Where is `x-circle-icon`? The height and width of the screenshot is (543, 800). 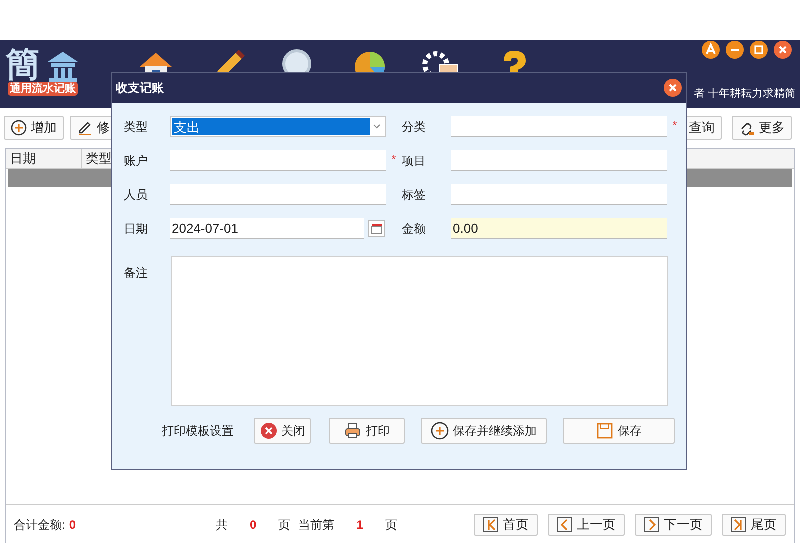 x-circle-icon is located at coordinates (269, 431).